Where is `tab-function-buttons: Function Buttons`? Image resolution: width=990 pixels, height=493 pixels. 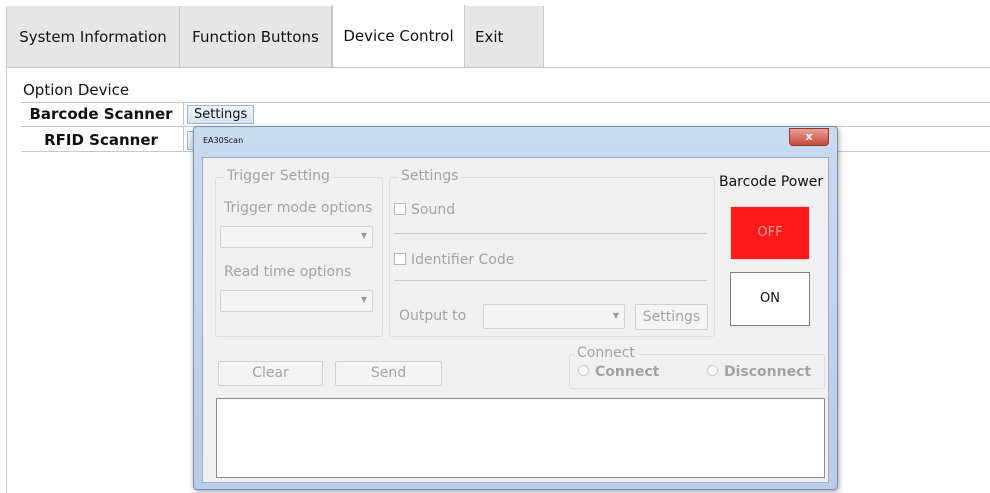
tab-function-buttons: Function Buttons is located at coordinates (256, 36).